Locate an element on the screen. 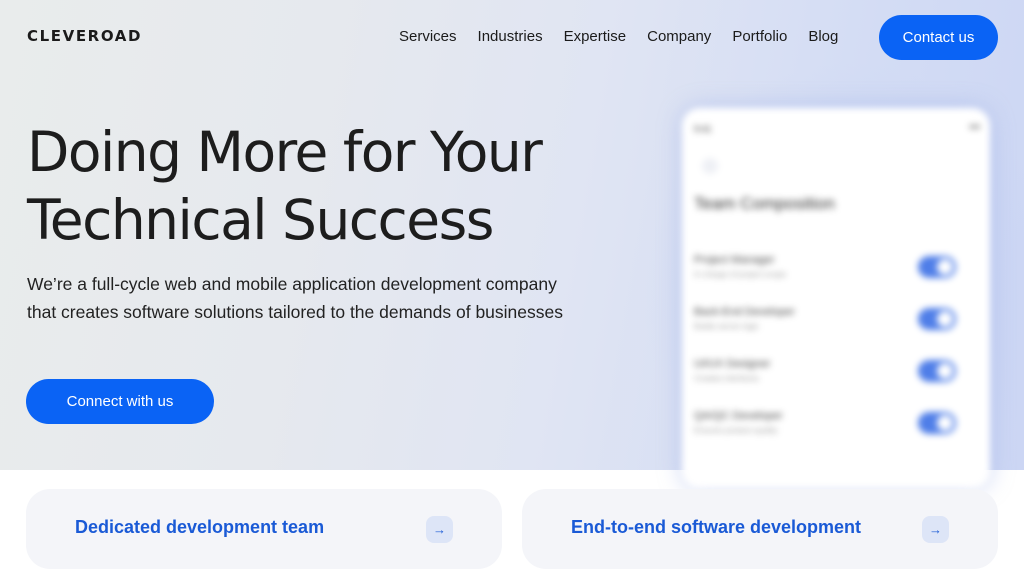  card-title: End-to-end software development is located at coordinates (716, 527).